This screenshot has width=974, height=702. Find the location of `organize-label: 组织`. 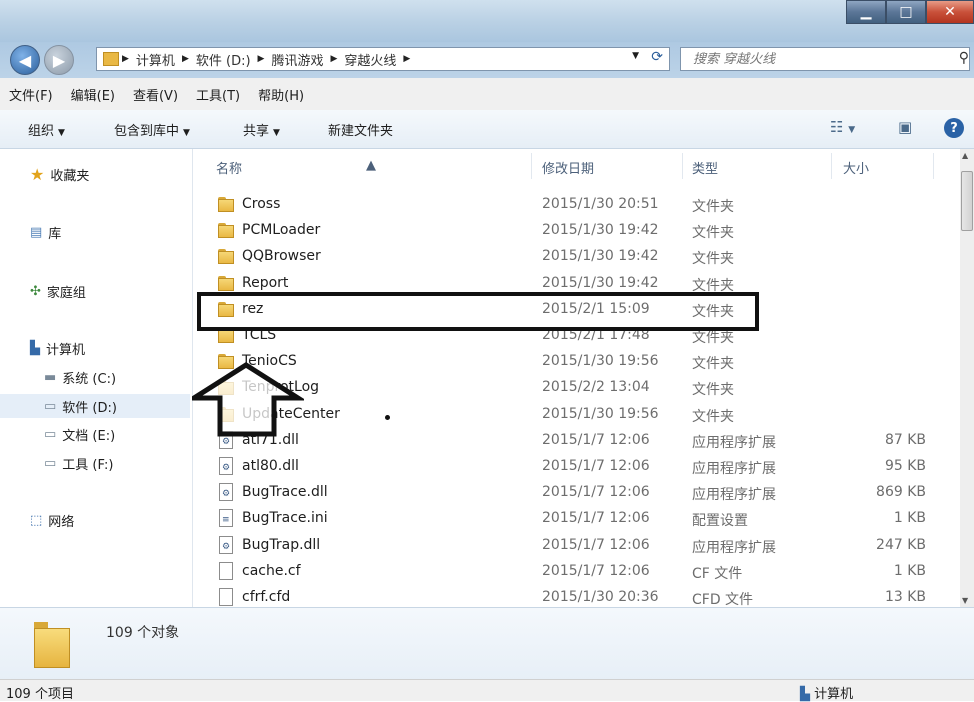

organize-label: 组织 is located at coordinates (41, 131).